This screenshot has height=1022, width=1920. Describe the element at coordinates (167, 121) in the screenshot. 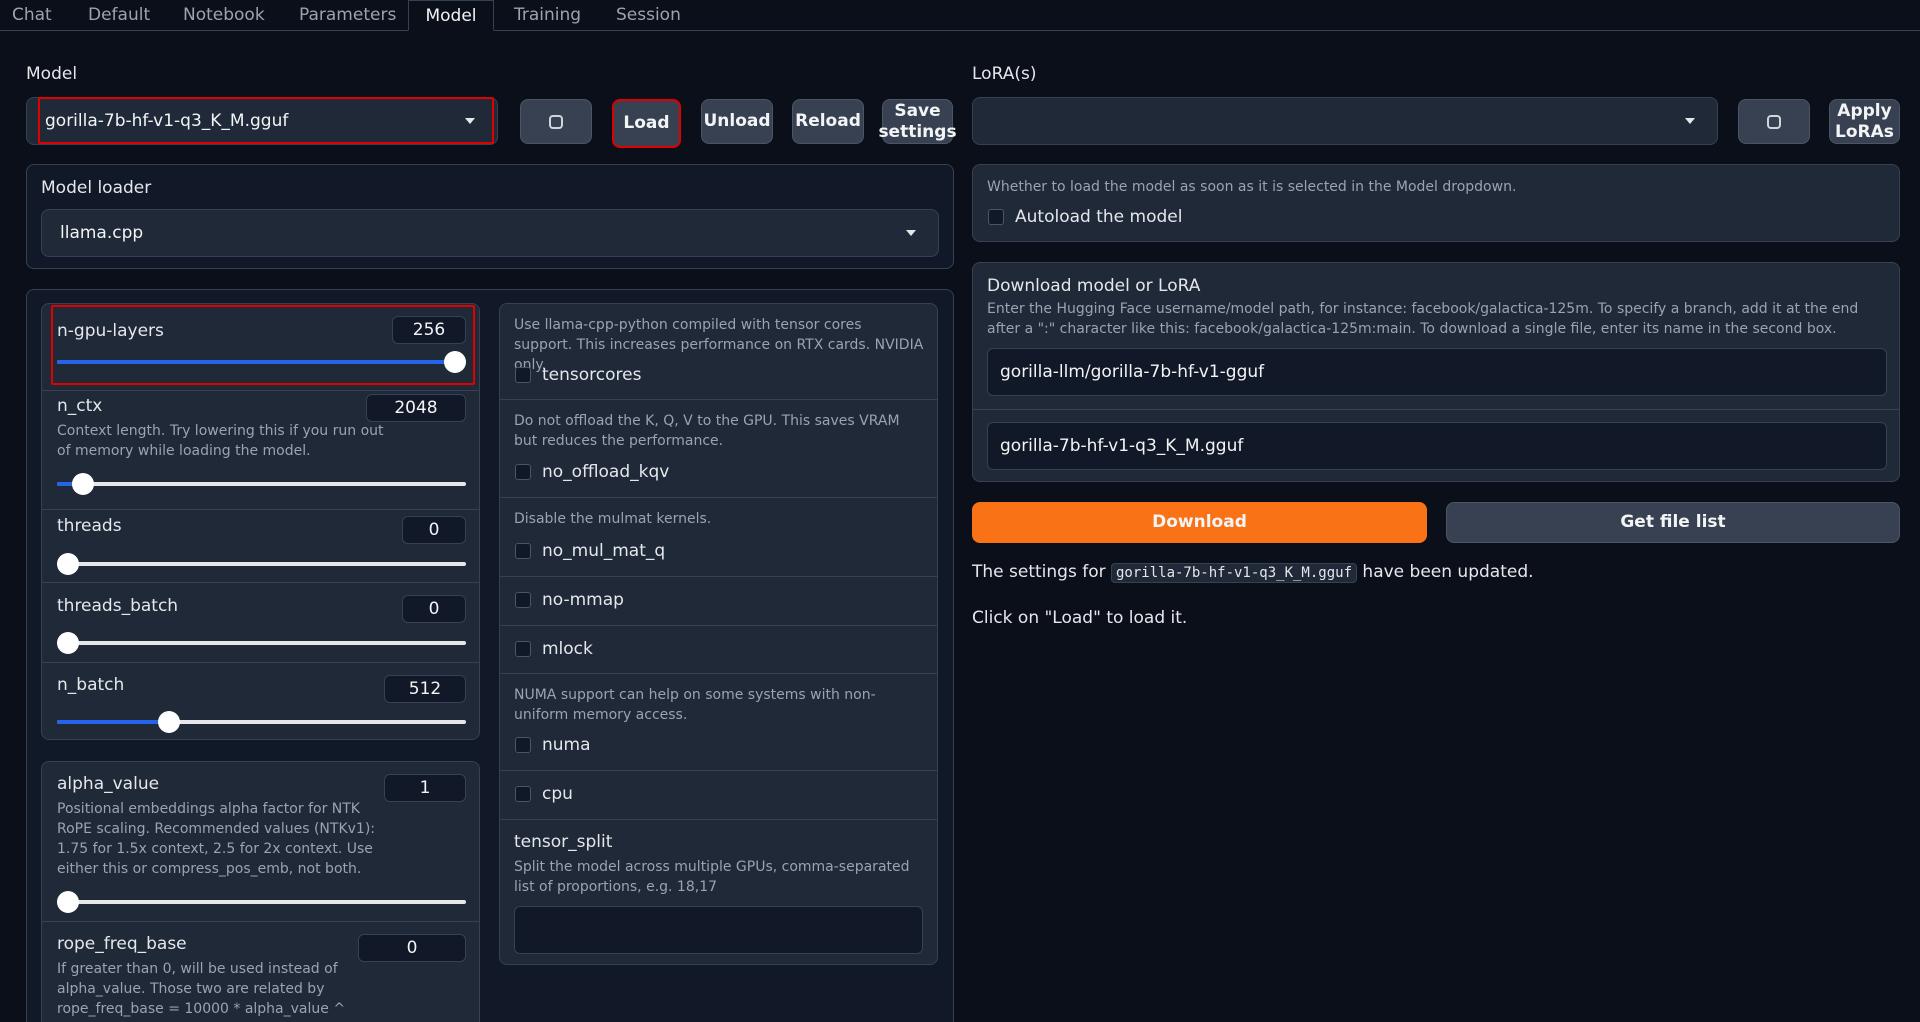

I see `model-dropdown-value: gorilla-7b-hf-v1-q3_K_M.gguf` at that location.